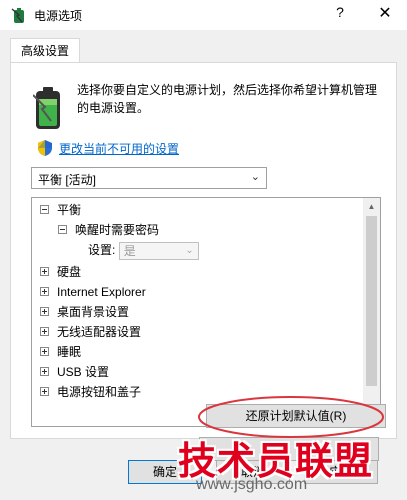  I want to click on tree-item-label: 睡眠, so click(69, 352).